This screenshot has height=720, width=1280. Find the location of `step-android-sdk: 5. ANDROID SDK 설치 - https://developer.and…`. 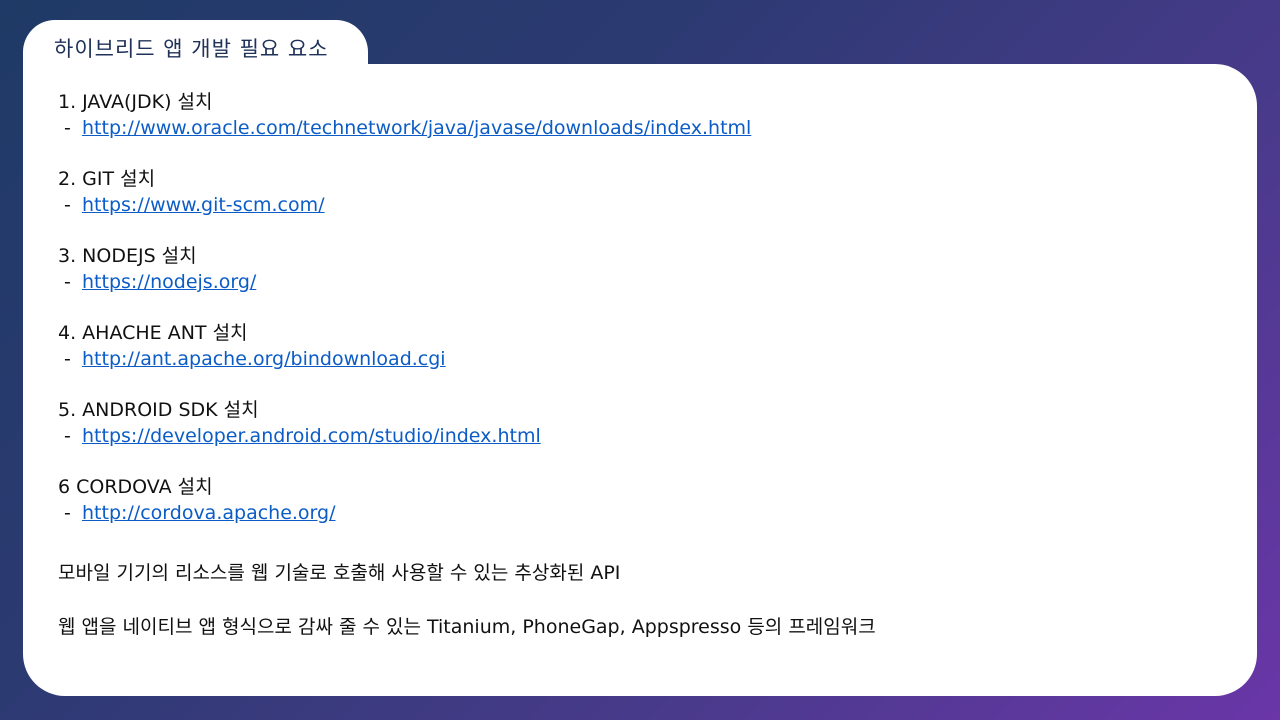

step-android-sdk: 5. ANDROID SDK 설치 - https://developer.and… is located at coordinates (648, 423).